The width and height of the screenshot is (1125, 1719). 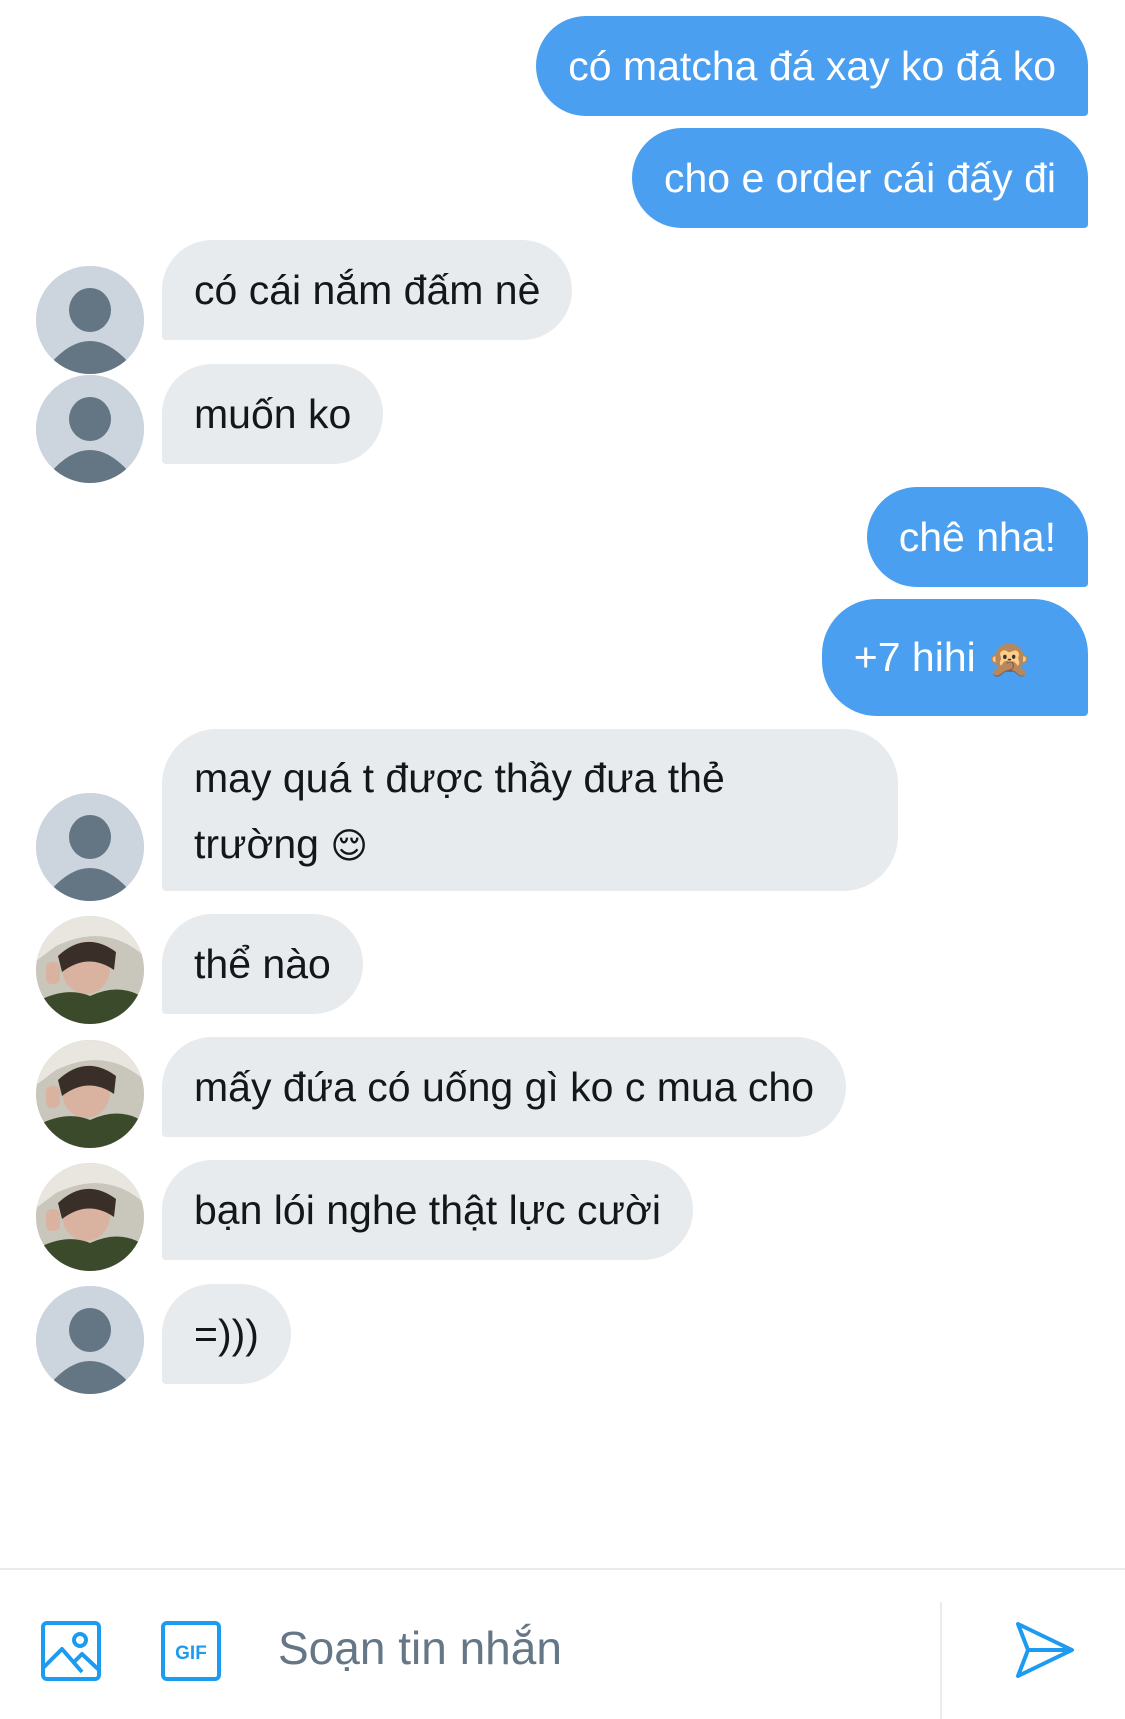 I want to click on send-icon, so click(x=1045, y=1650).